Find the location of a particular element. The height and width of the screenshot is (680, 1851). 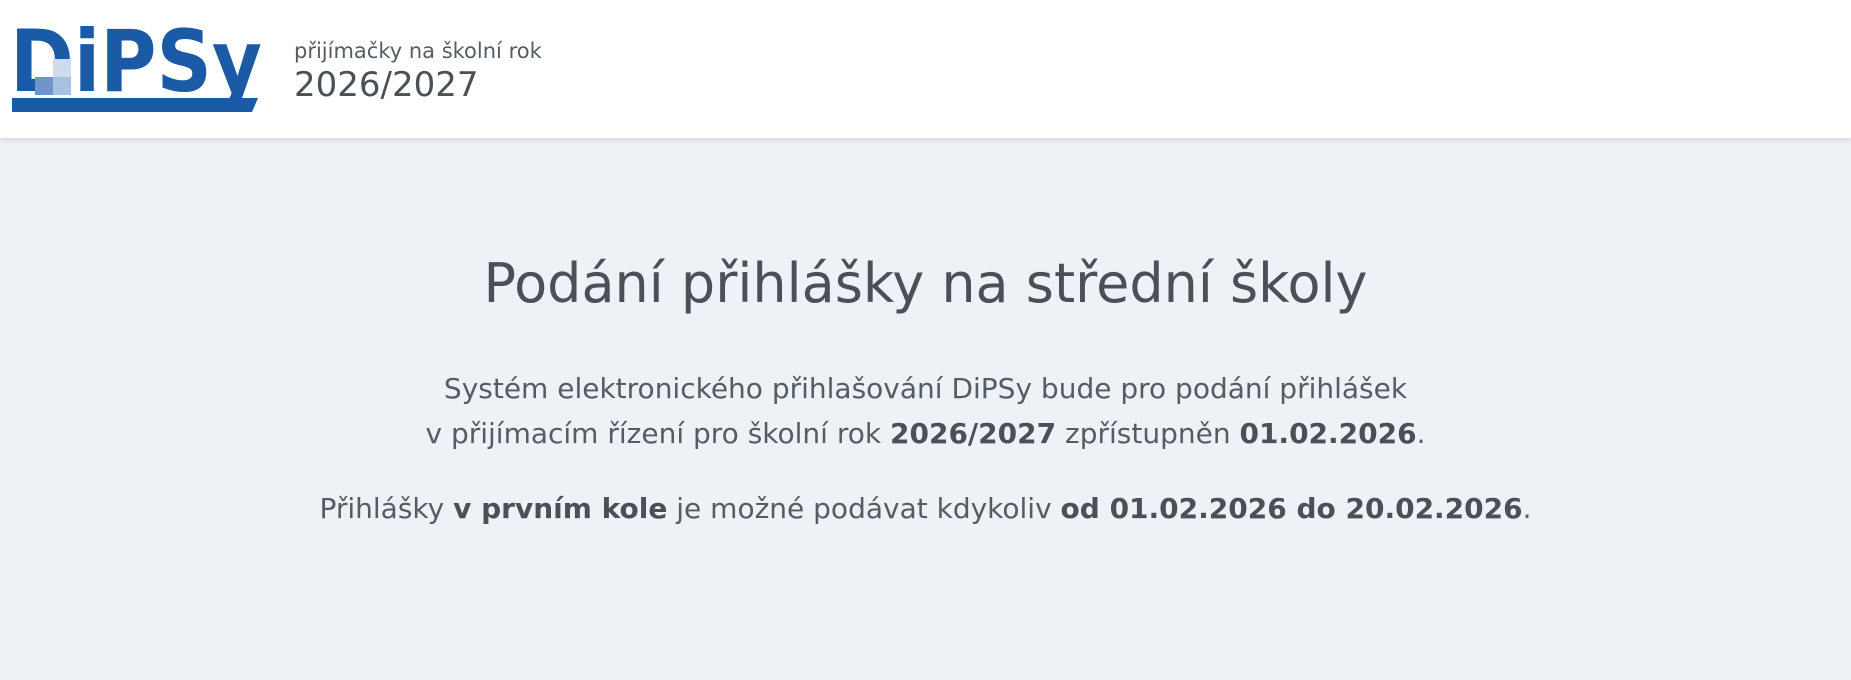

info-text: v přijímacím řízení pro školní rok is located at coordinates (657, 433).